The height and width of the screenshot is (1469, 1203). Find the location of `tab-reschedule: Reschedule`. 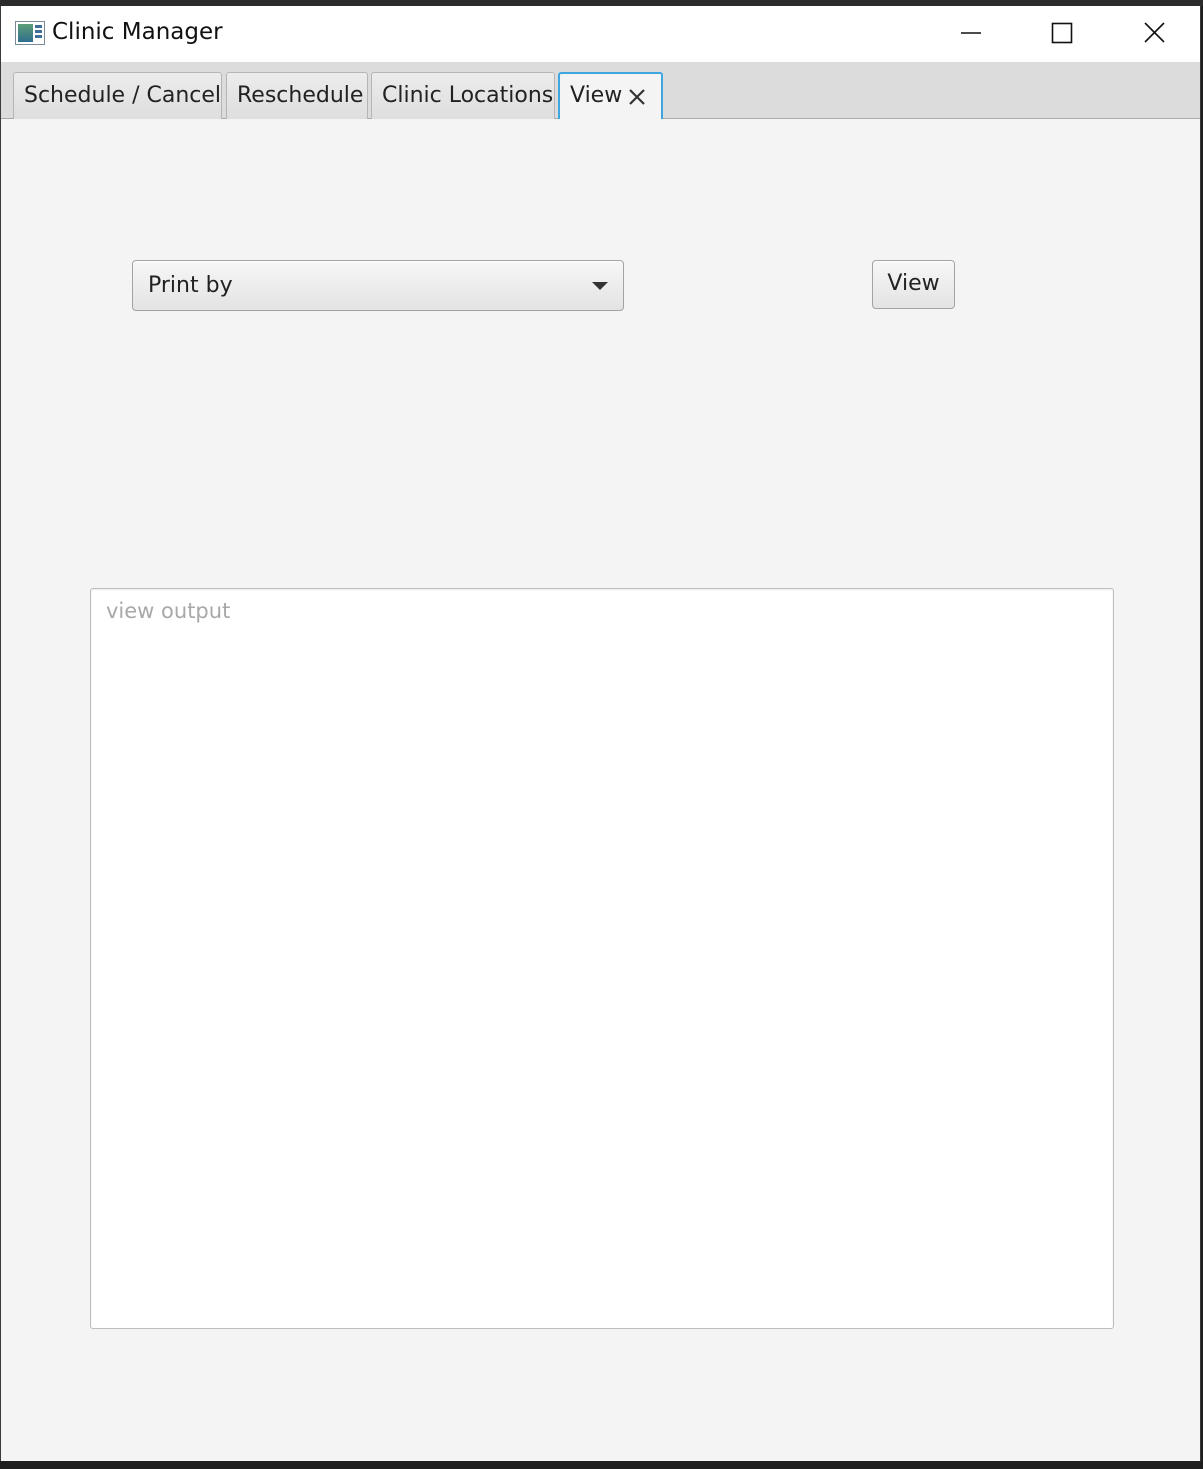

tab-reschedule: Reschedule is located at coordinates (297, 95).